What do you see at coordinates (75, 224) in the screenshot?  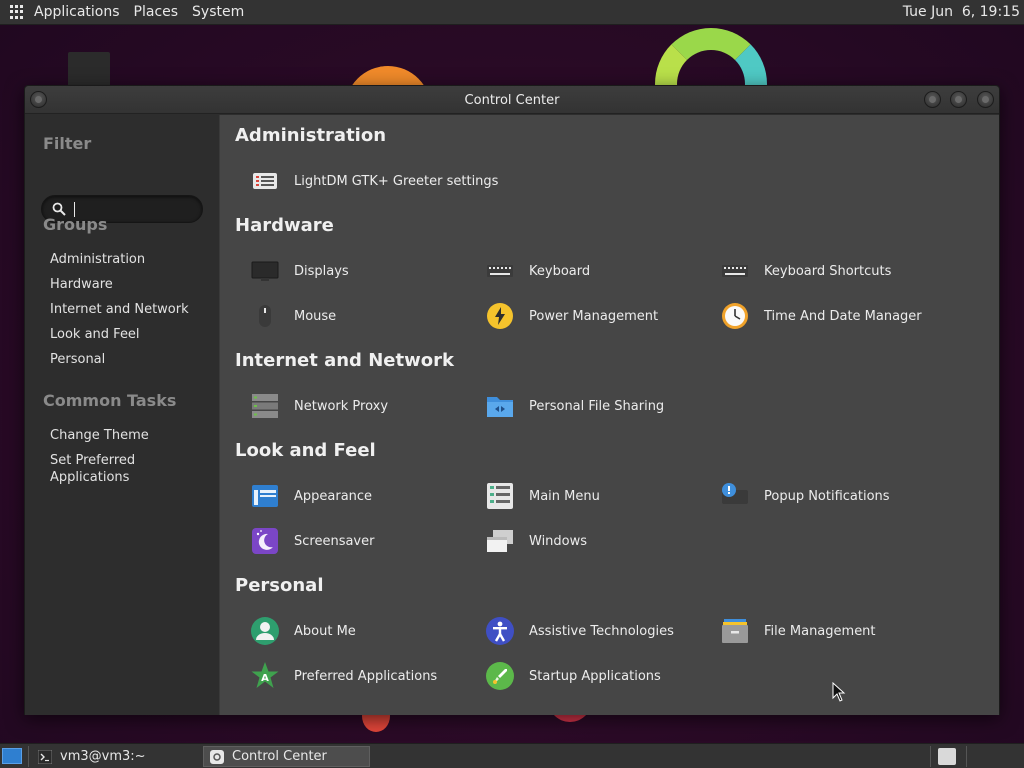 I see `groups-heading: Groups` at bounding box center [75, 224].